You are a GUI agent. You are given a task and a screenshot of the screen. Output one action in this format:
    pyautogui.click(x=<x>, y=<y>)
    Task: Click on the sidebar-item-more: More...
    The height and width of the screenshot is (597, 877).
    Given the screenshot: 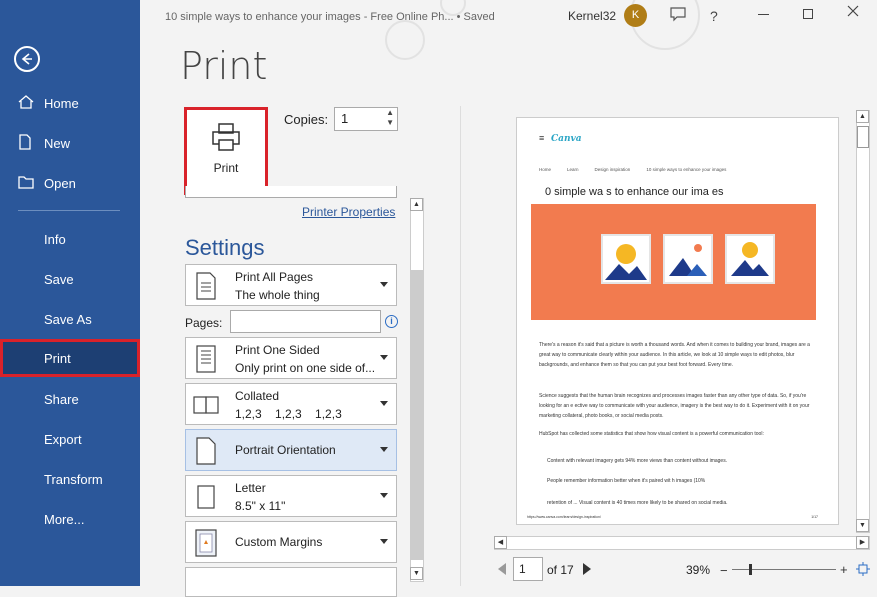 What is the action you would take?
    pyautogui.click(x=70, y=519)
    